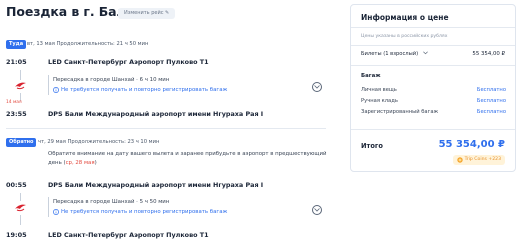  I want to click on inbound-depart-time: 00:55, so click(16, 185).